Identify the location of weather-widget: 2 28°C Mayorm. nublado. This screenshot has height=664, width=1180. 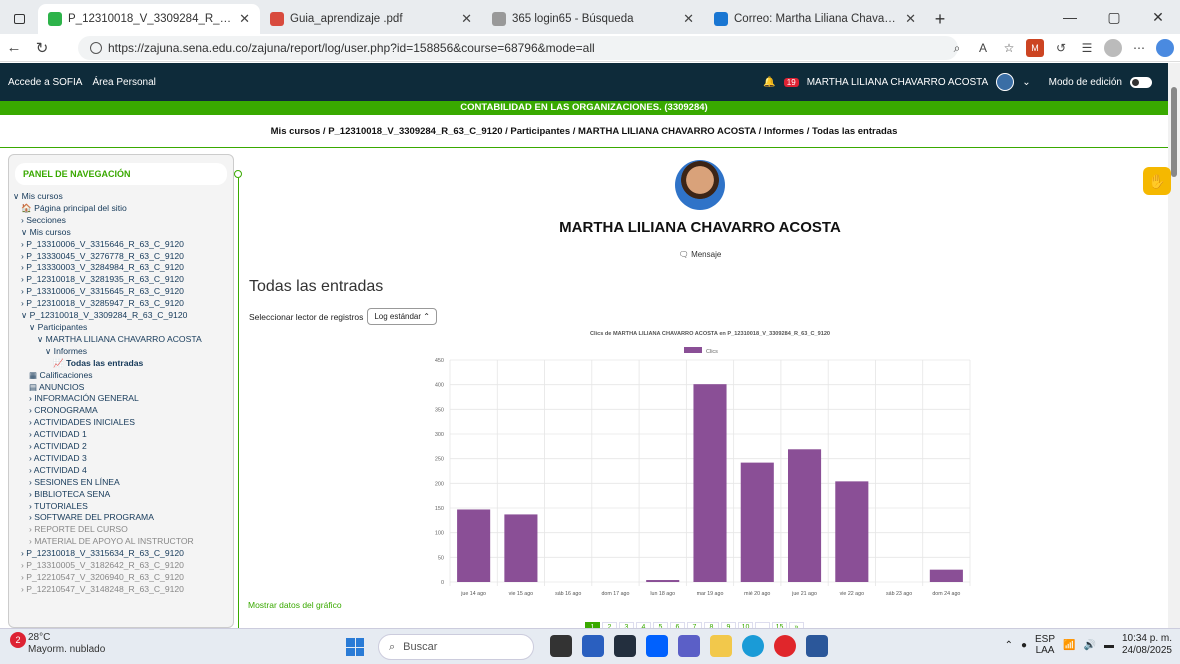
(57, 644).